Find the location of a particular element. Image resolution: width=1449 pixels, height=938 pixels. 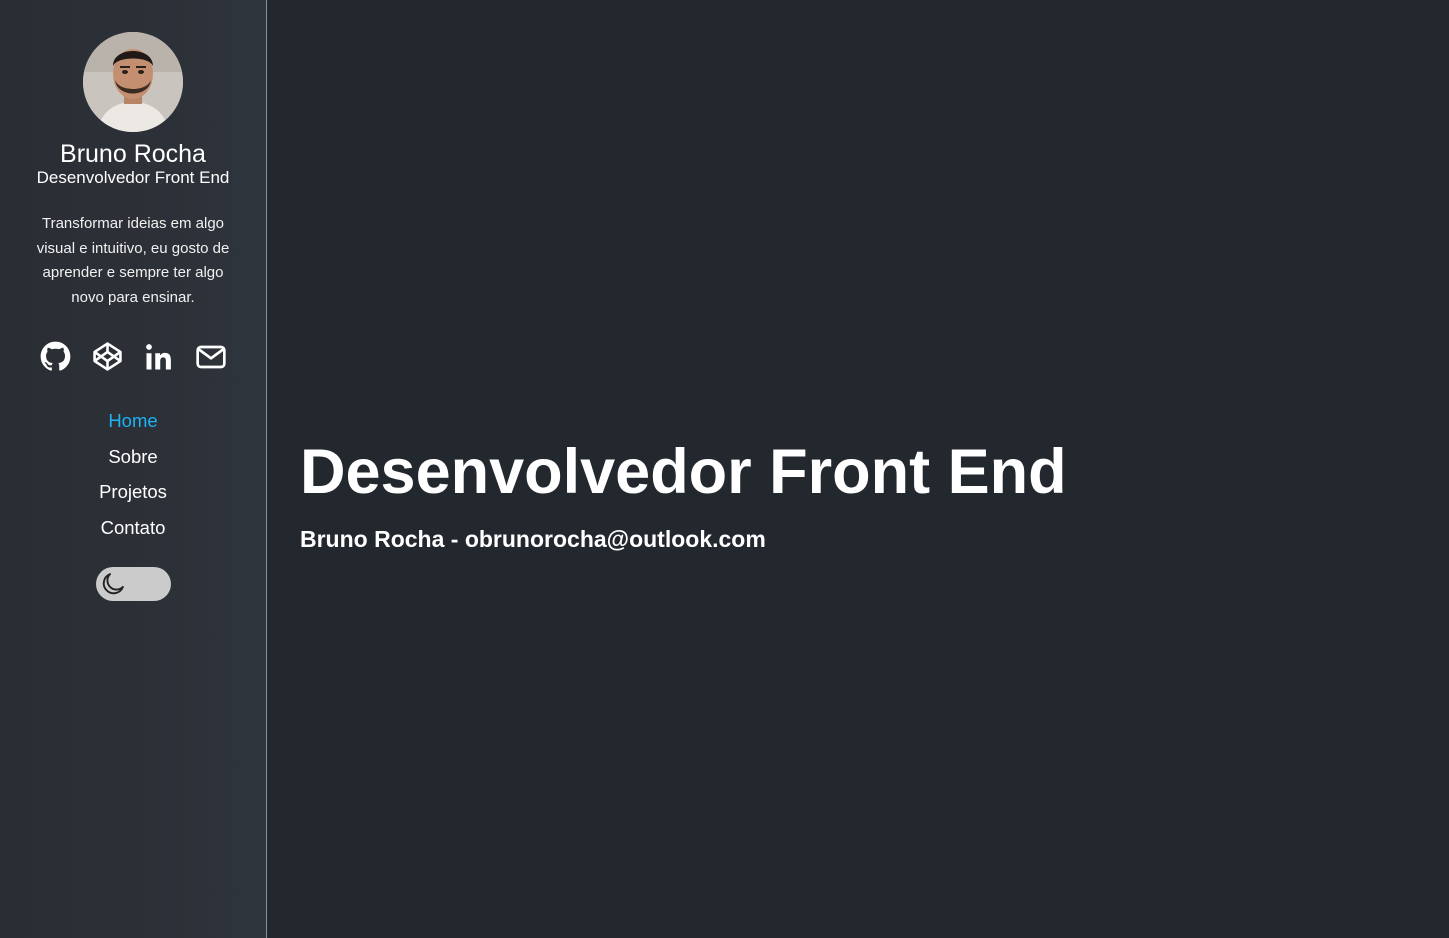

mail-icon is located at coordinates (211, 356).